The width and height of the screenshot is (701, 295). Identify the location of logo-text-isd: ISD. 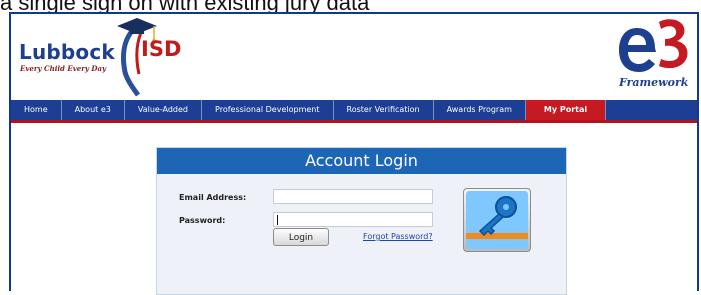
(161, 49).